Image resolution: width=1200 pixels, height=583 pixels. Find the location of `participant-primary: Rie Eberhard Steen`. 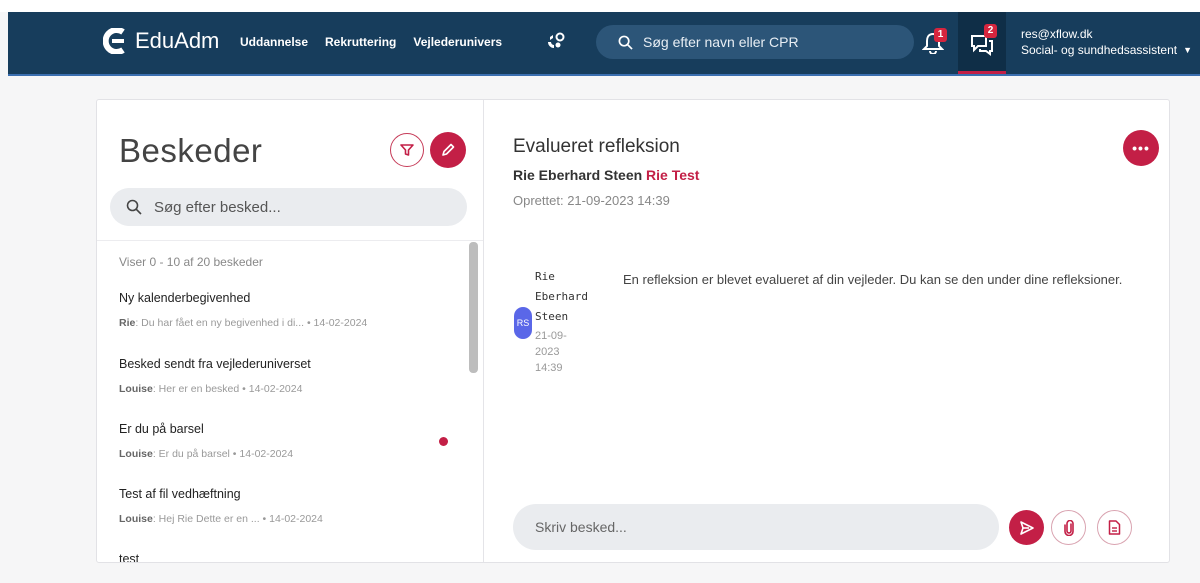

participant-primary: Rie Eberhard Steen is located at coordinates (578, 175).